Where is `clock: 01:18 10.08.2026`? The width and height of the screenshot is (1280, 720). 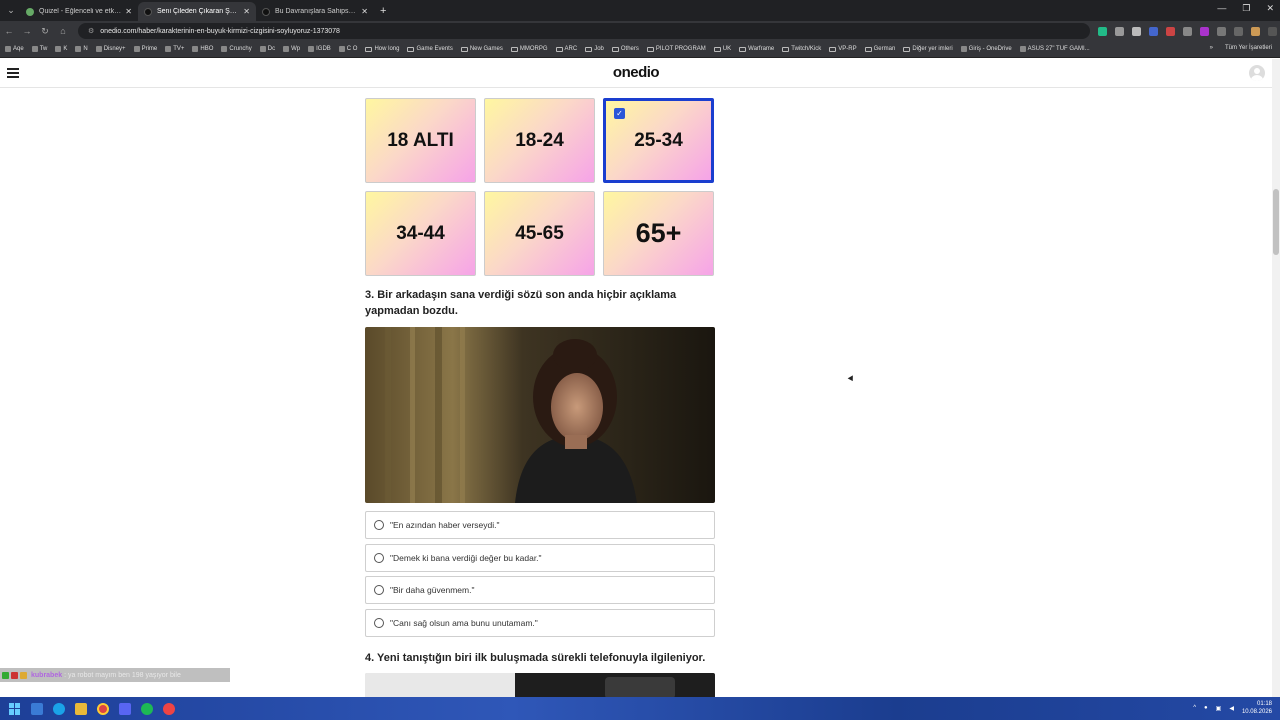 clock: 01:18 10.08.2026 is located at coordinates (1257, 708).